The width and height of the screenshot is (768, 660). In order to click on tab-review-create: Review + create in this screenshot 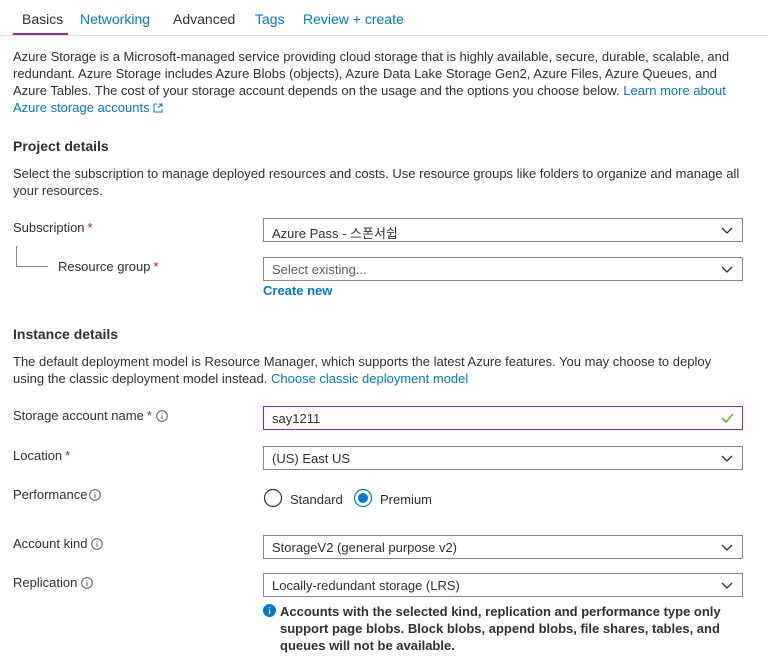, I will do `click(353, 19)`.